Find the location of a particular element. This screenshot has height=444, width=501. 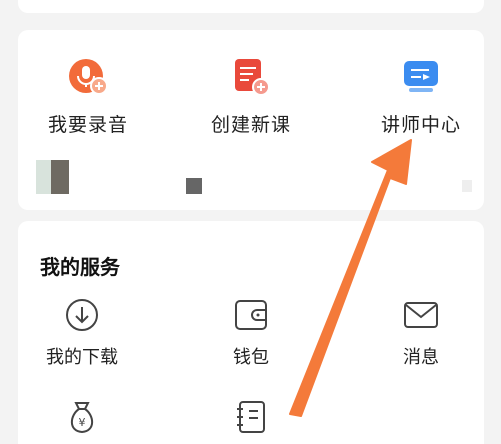

presentation-screen-icon is located at coordinates (421, 78).